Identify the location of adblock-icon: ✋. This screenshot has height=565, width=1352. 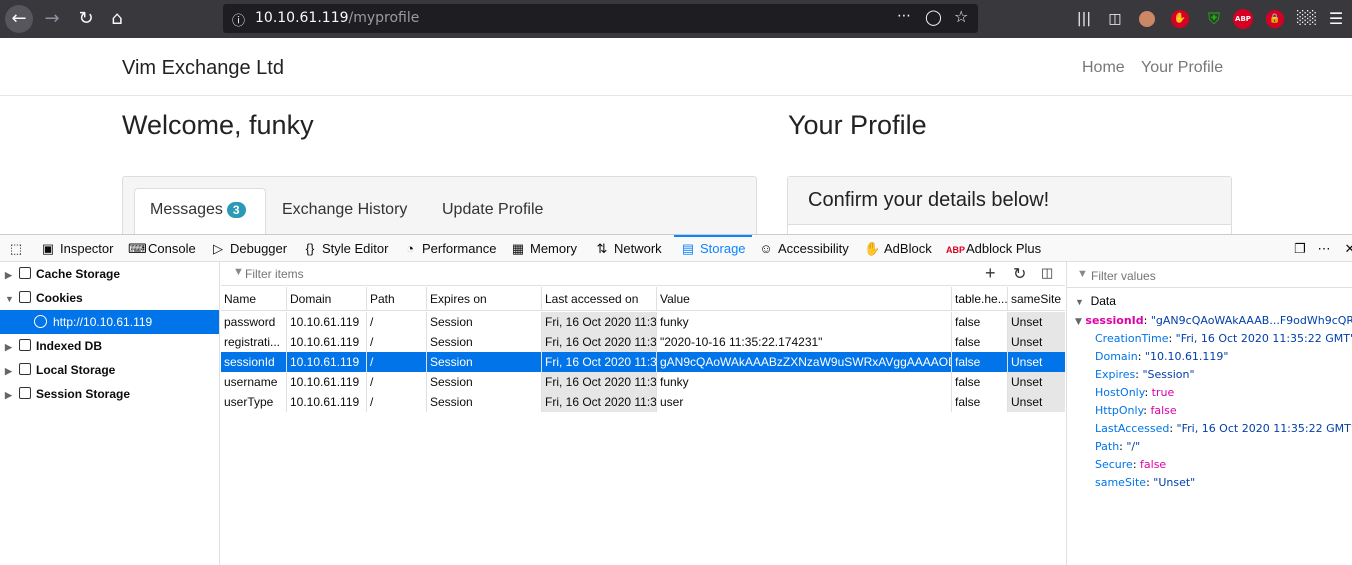
(872, 248).